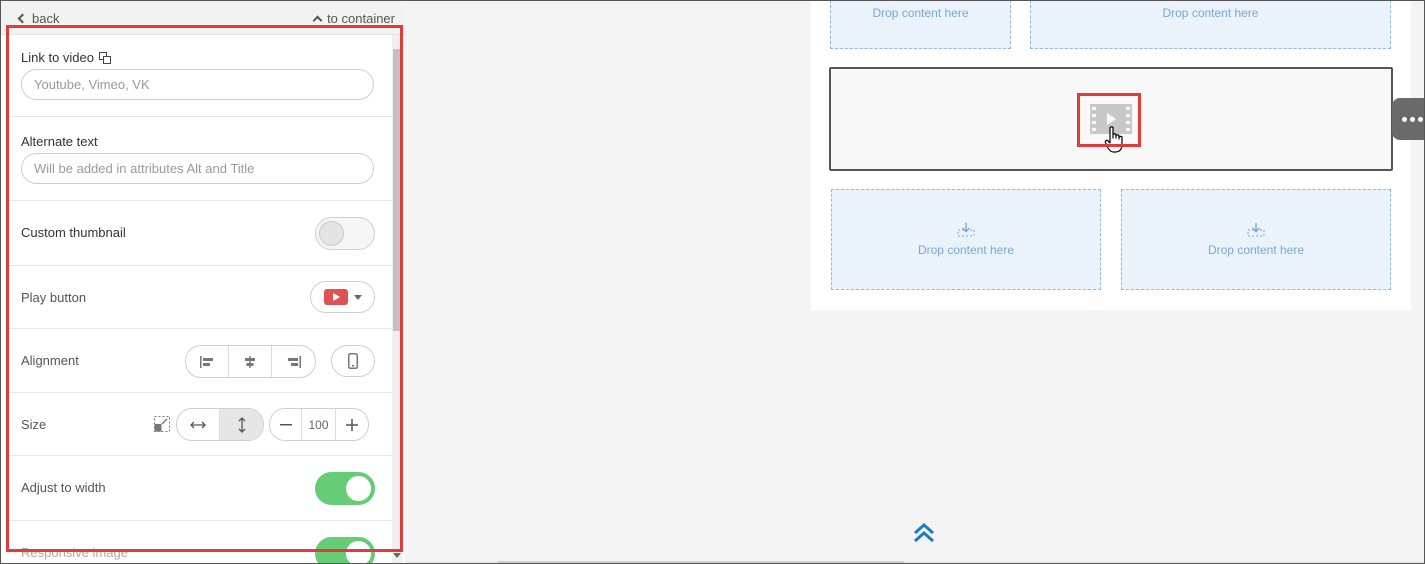  Describe the element at coordinates (22, 18) in the screenshot. I see `chevron-left-icon` at that location.